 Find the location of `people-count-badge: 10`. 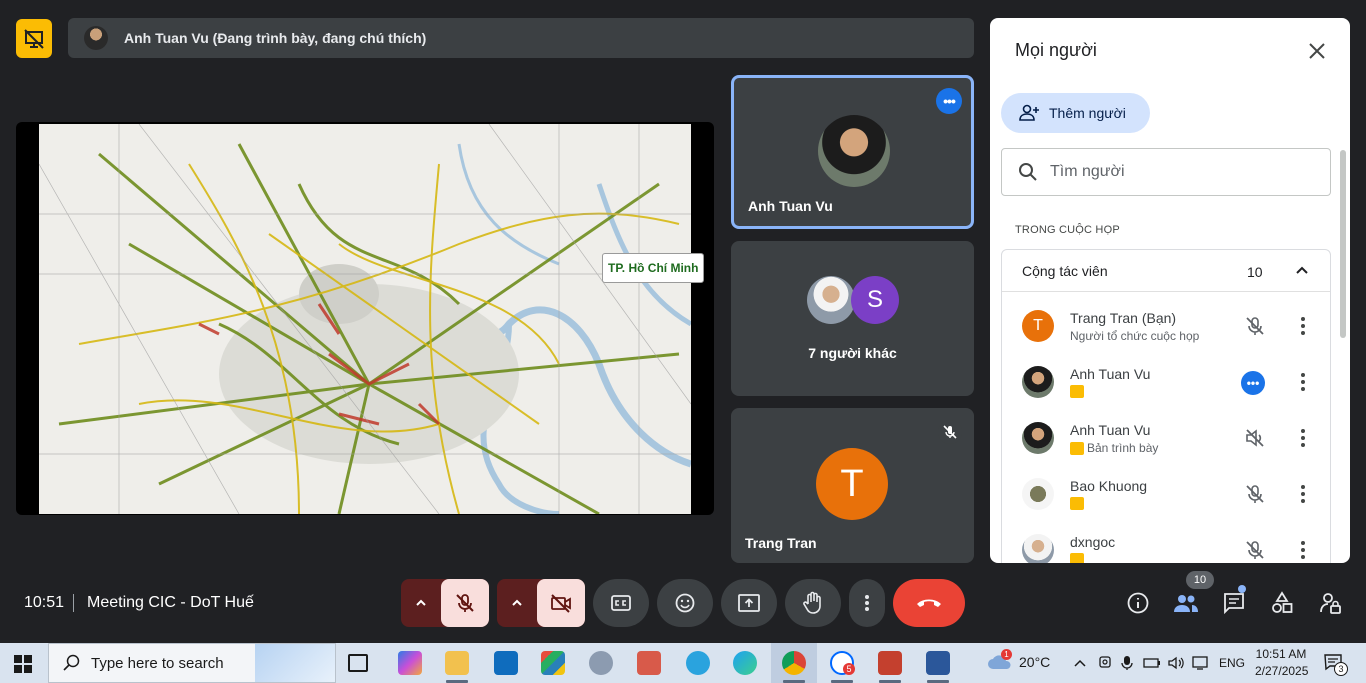

people-count-badge: 10 is located at coordinates (1200, 580).